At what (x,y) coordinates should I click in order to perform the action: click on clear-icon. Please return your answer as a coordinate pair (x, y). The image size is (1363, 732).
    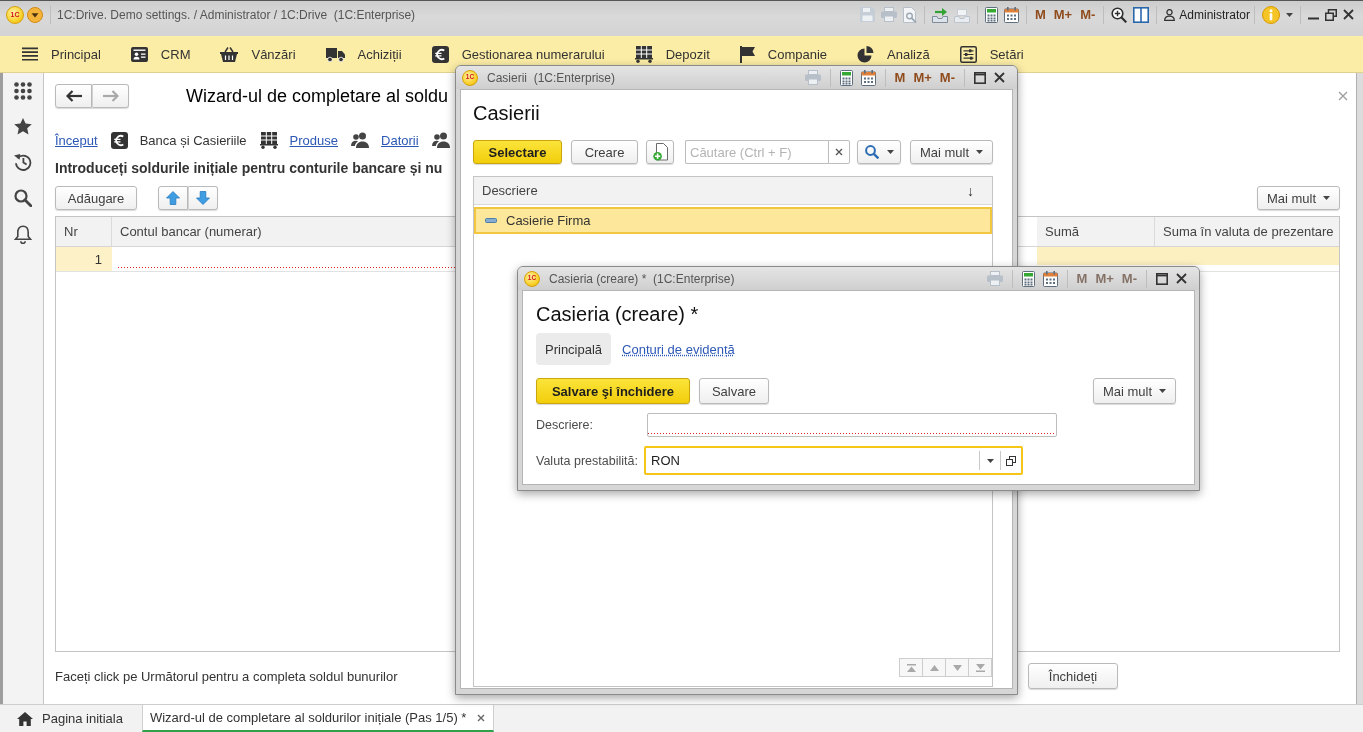
    Looking at the image, I should click on (839, 152).